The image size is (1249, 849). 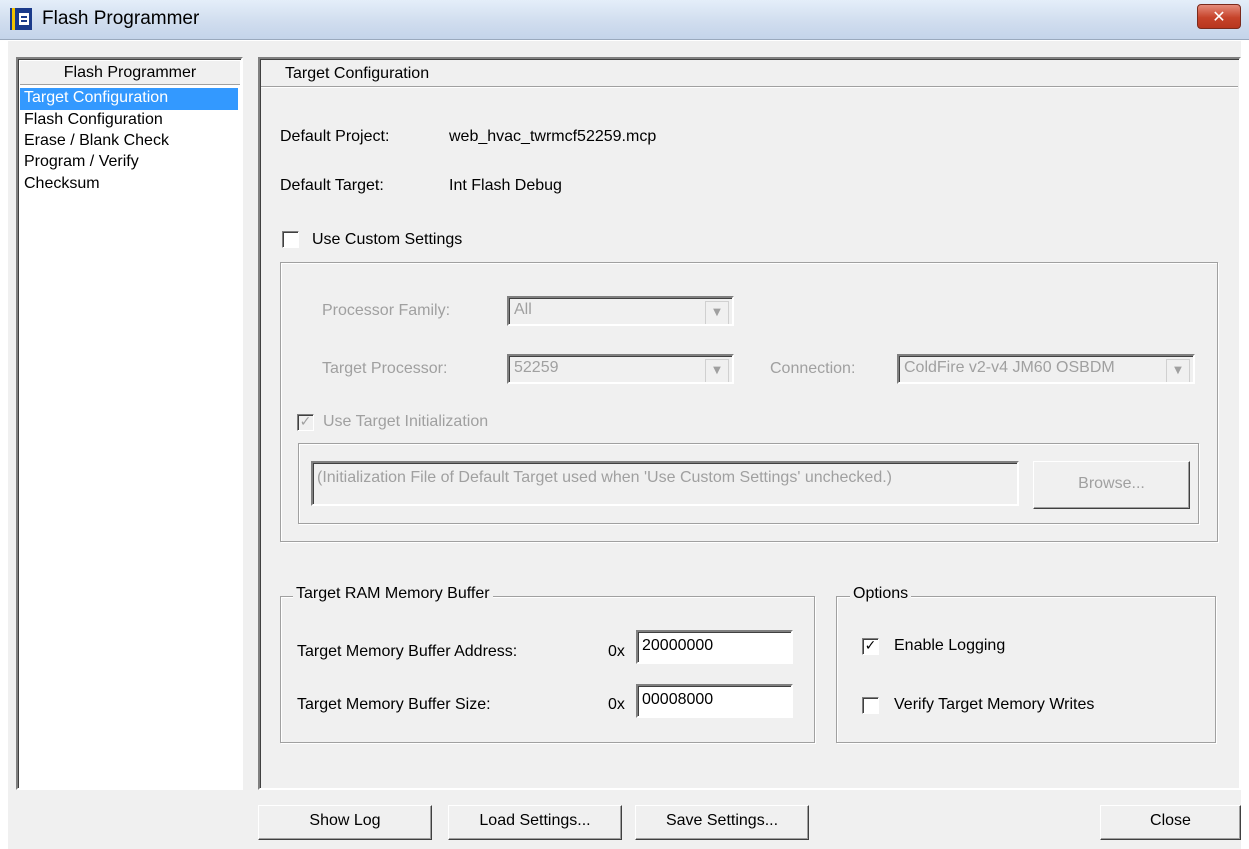 I want to click on nav-item-flash-configuration: Flash Configuration, so click(x=129, y=121).